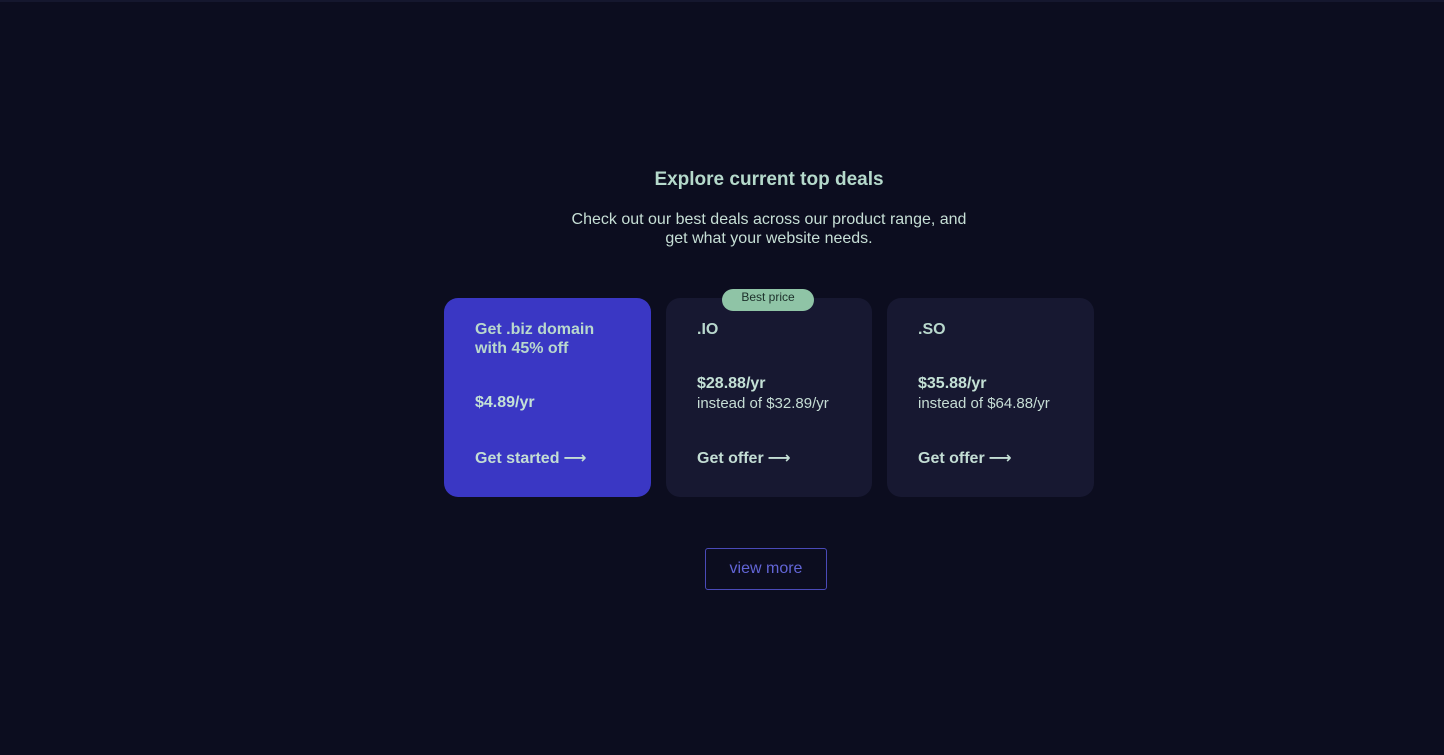 This screenshot has width=1444, height=755. I want to click on deal-original-price: instead of $32.89/yr, so click(763, 403).